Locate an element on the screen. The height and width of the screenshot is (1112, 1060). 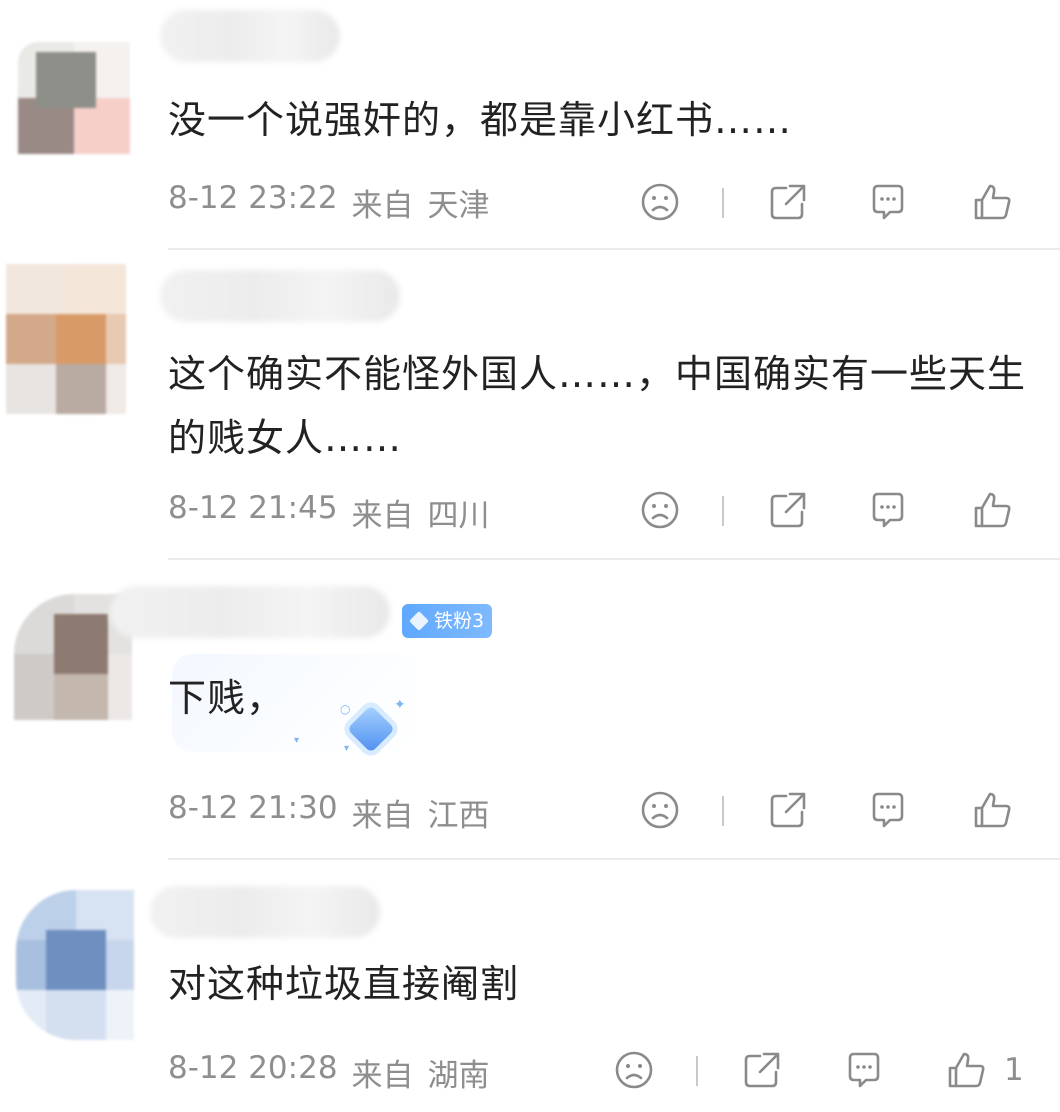
fan-level-label: 铁粉3 is located at coordinates (459, 621).